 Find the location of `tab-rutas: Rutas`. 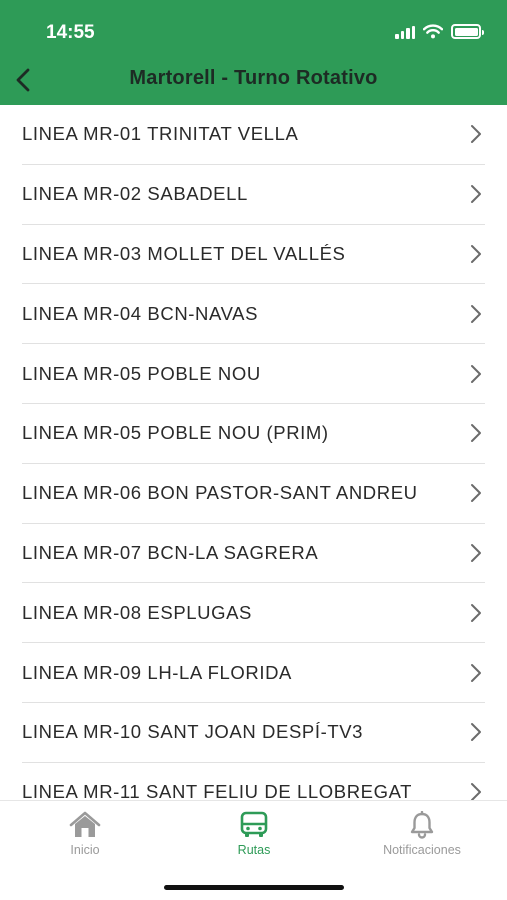

tab-rutas: Rutas is located at coordinates (254, 834).